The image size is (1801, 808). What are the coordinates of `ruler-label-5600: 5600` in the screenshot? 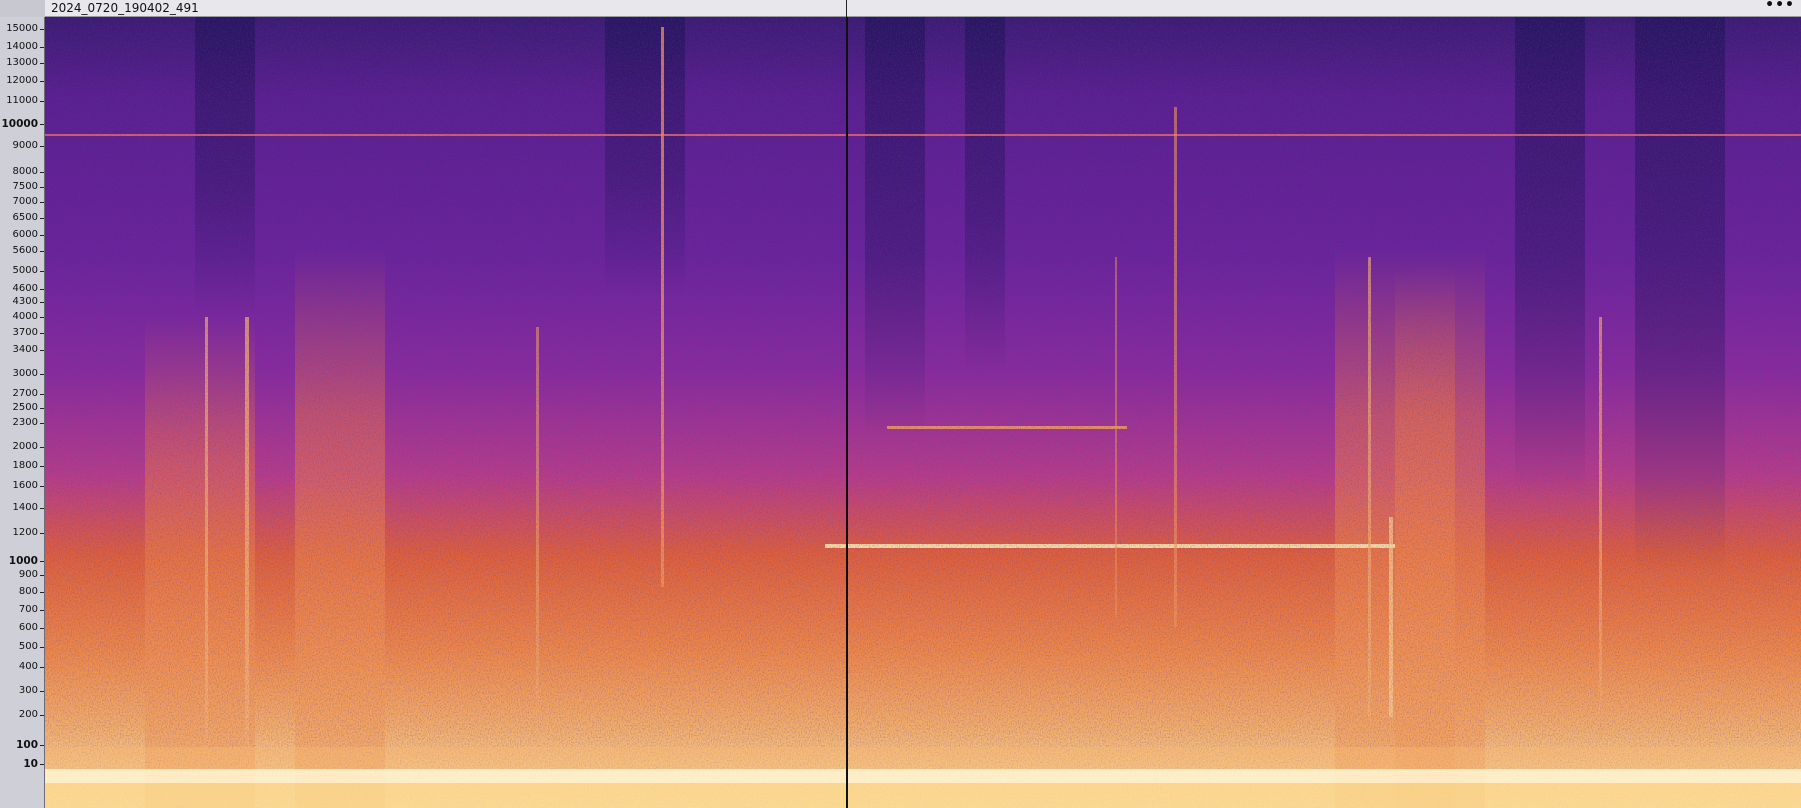 It's located at (25, 250).